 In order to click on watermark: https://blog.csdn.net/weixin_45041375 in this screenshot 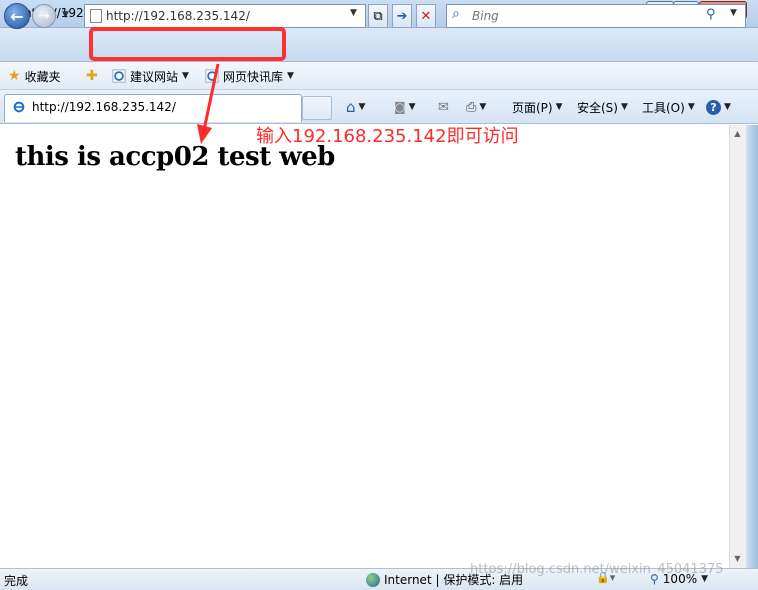, I will do `click(597, 569)`.